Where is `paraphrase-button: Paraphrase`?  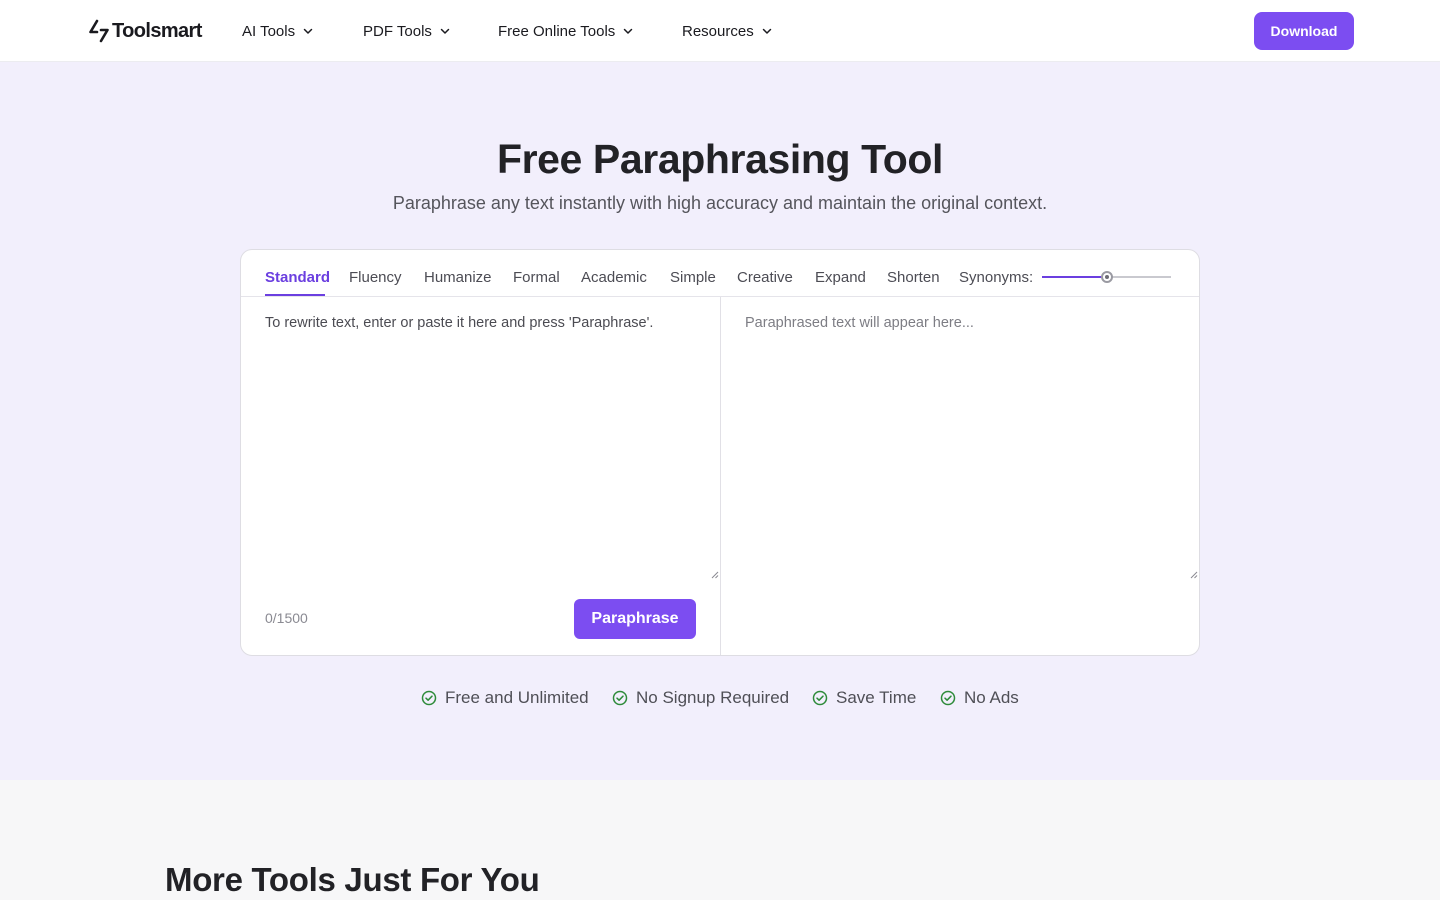 paraphrase-button: Paraphrase is located at coordinates (635, 619).